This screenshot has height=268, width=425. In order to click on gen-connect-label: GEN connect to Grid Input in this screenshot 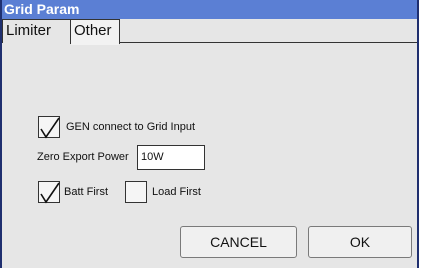, I will do `click(131, 127)`.